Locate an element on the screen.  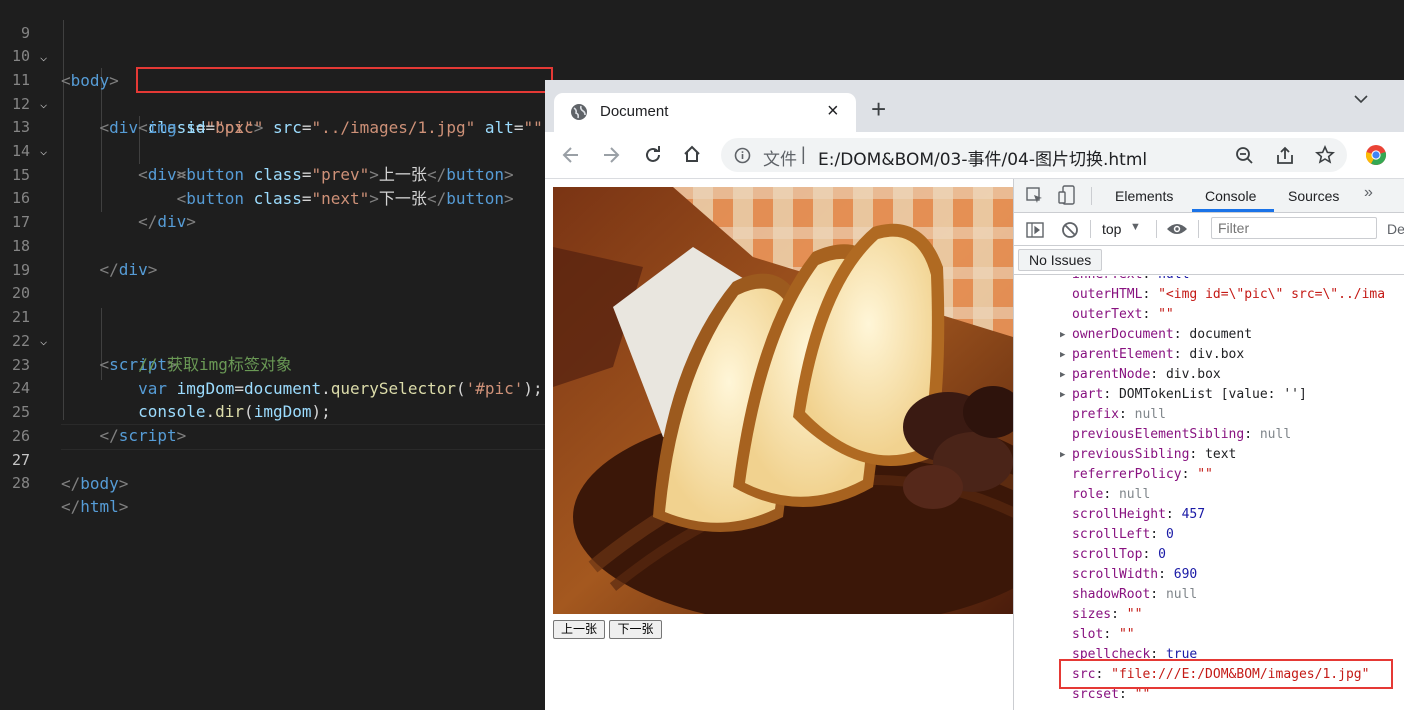
property-key: role is located at coordinates (1088, 494).